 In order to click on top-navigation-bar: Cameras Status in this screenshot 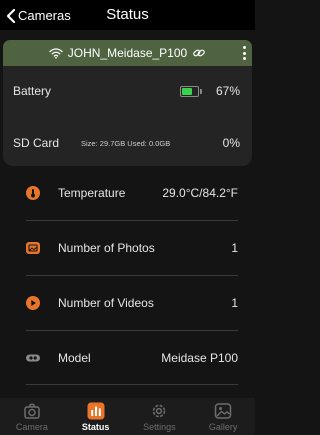, I will do `click(127, 15)`.